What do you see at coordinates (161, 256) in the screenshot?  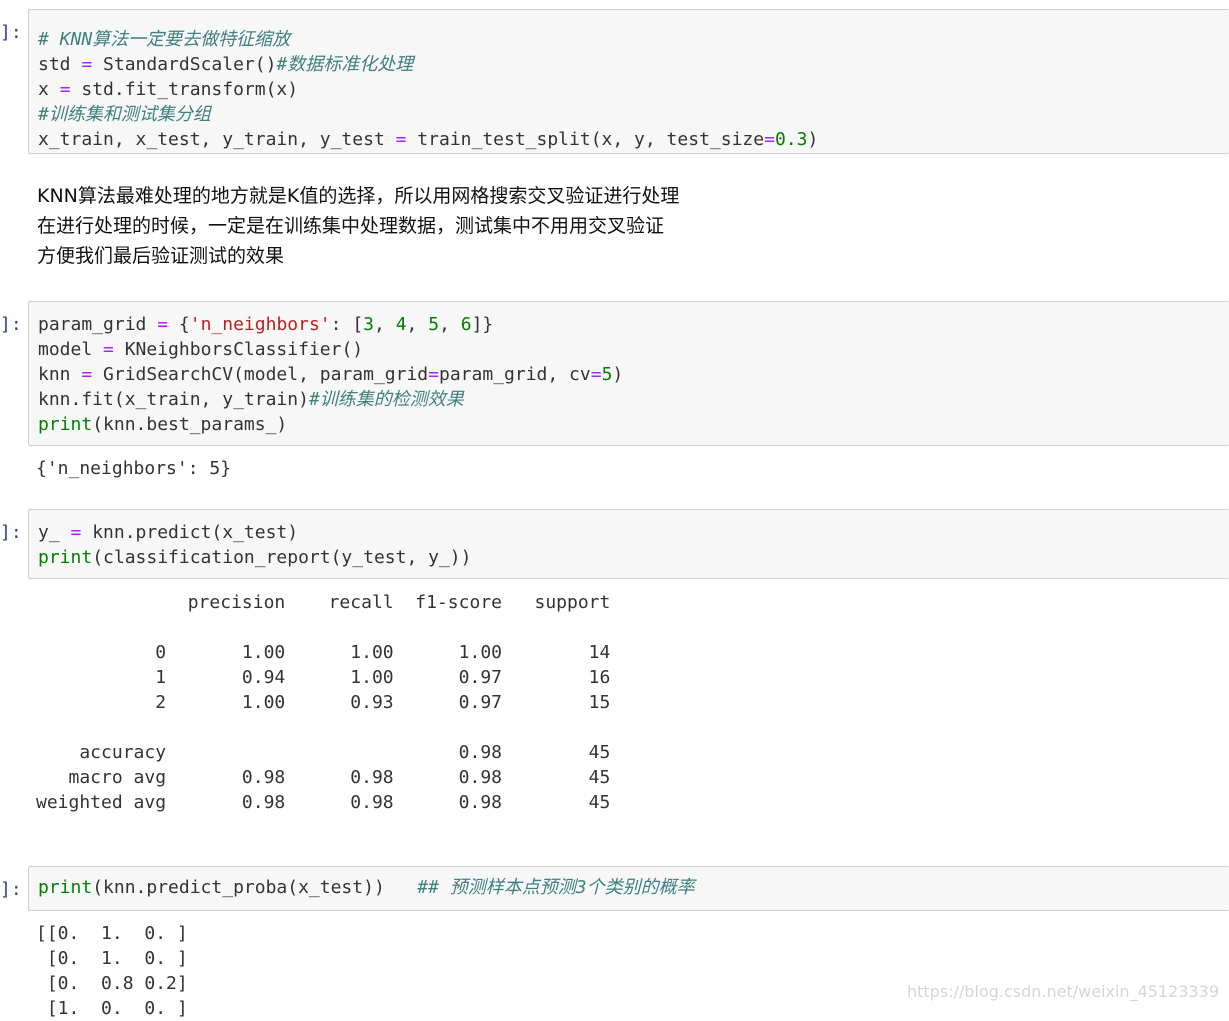 I see `markdown-line: 方便我们最后验证测试的效果` at bounding box center [161, 256].